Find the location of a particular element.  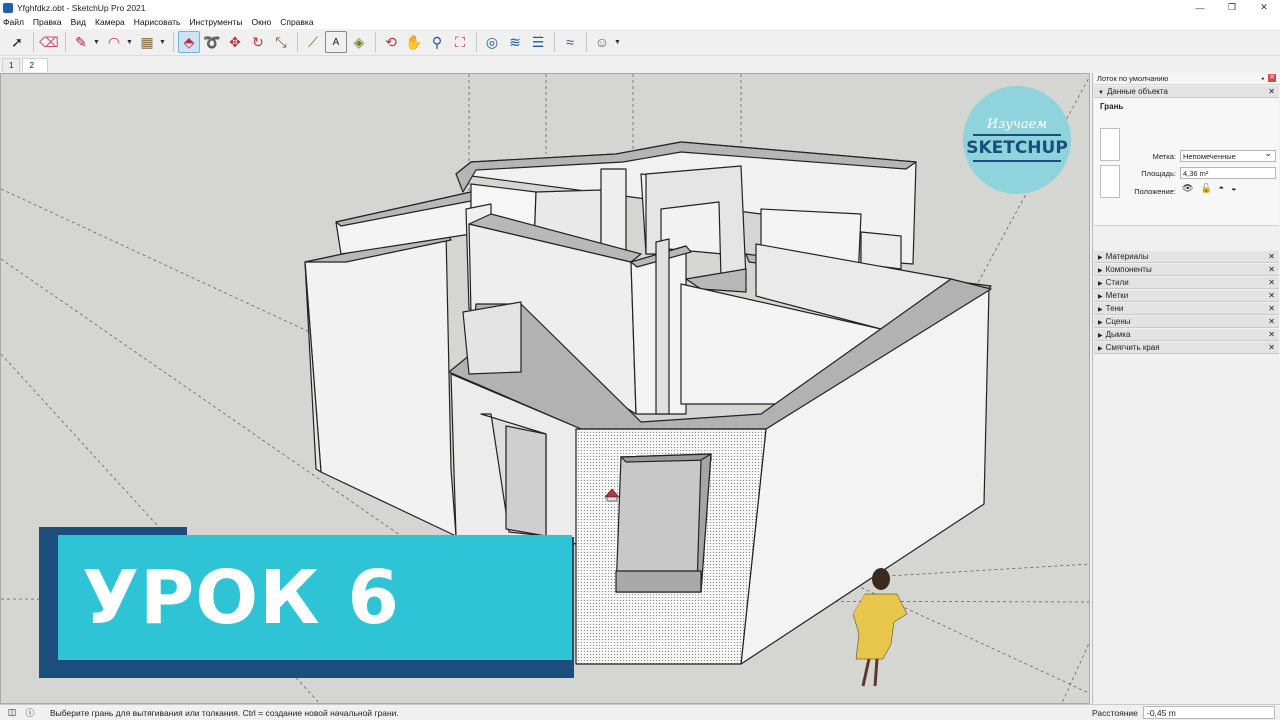

scenes-panel-header: ▶ Сцены ✕ is located at coordinates (1186, 322).